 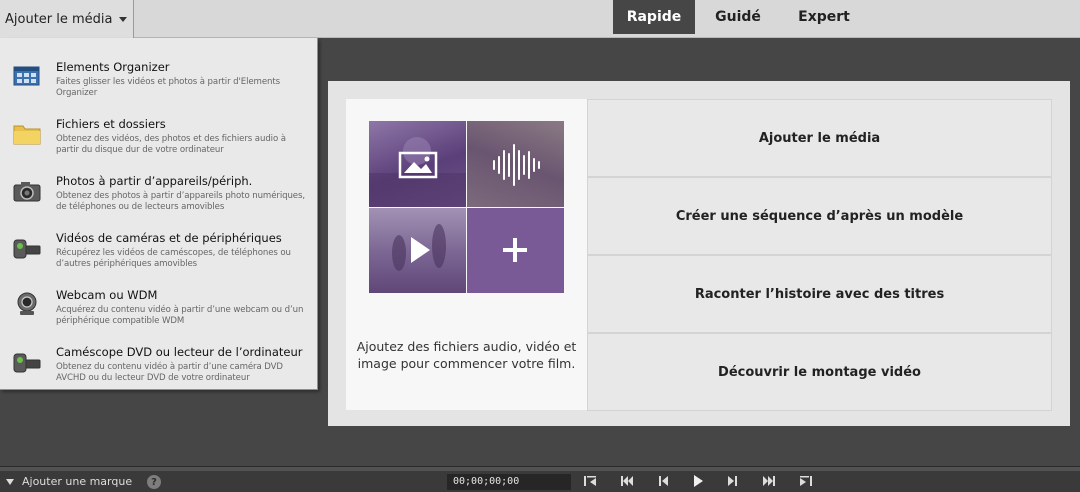 I want to click on menu-item-title: Fichiers et dossiers, so click(x=111, y=124).